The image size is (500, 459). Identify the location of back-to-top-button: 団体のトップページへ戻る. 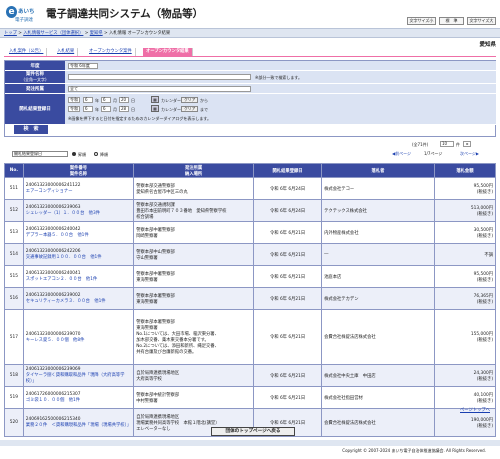
(253, 431).